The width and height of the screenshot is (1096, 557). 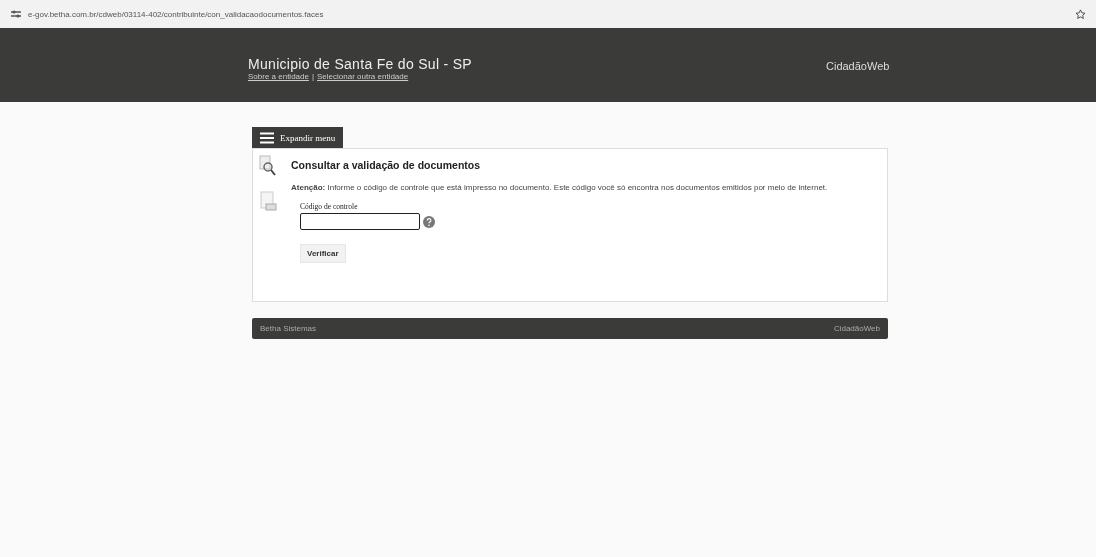 I want to click on header-link: Sobre a entidade, so click(x=278, y=76).